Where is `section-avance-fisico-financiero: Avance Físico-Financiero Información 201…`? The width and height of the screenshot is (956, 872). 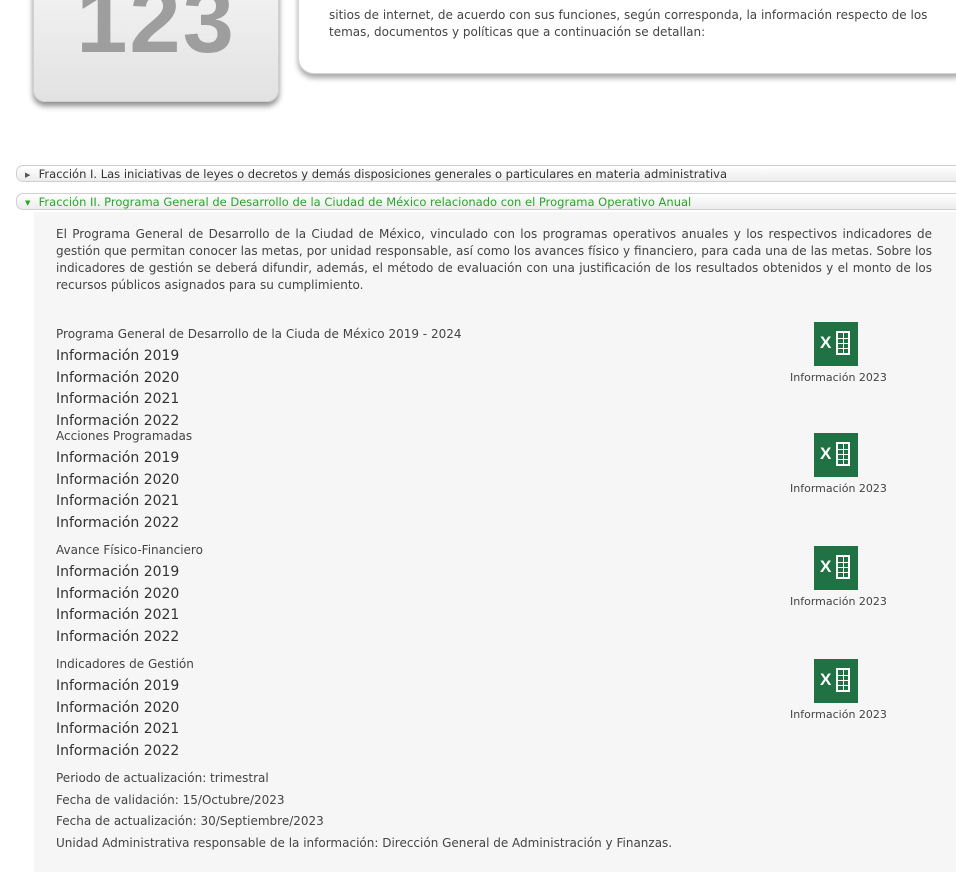
section-avance-fisico-financiero: Avance Físico-Financiero Información 201… is located at coordinates (129, 595).